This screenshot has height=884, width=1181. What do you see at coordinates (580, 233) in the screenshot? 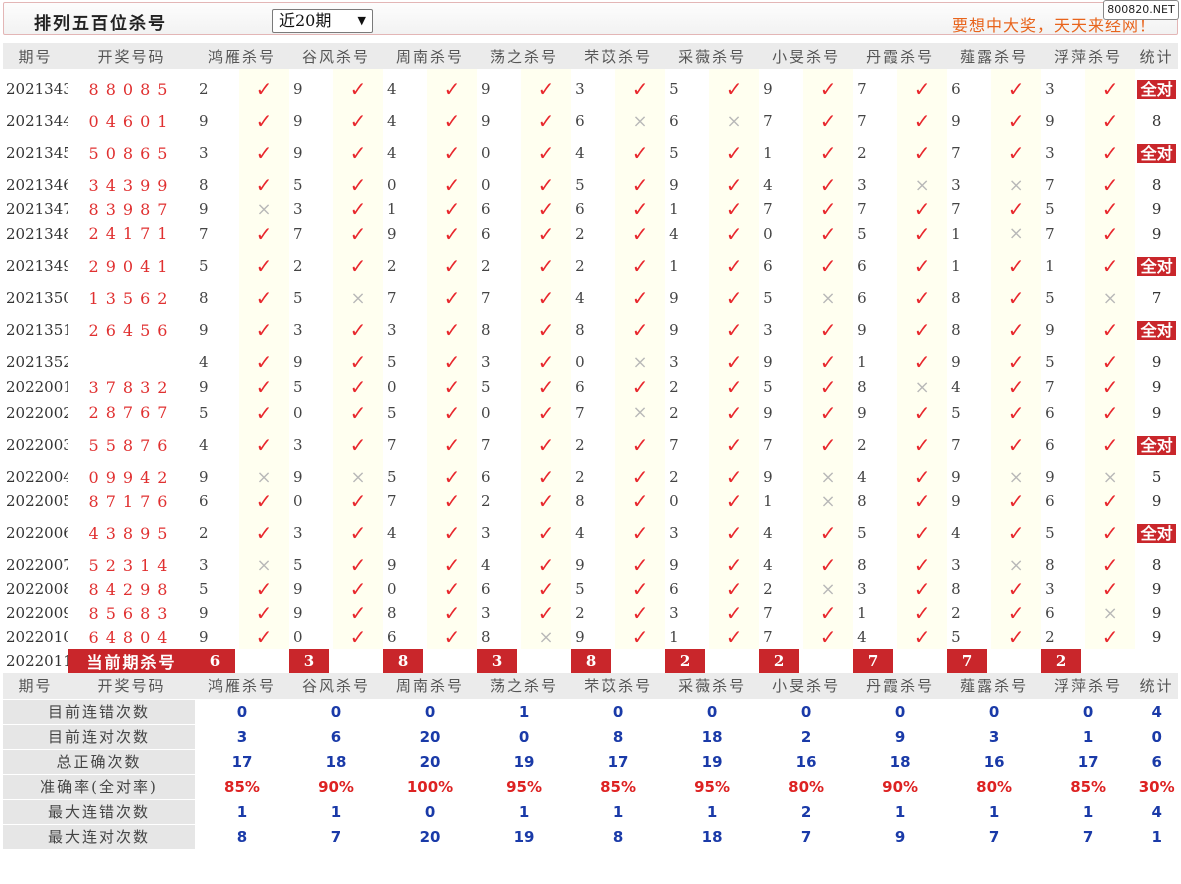
I see `kill-number: 2` at bounding box center [580, 233].